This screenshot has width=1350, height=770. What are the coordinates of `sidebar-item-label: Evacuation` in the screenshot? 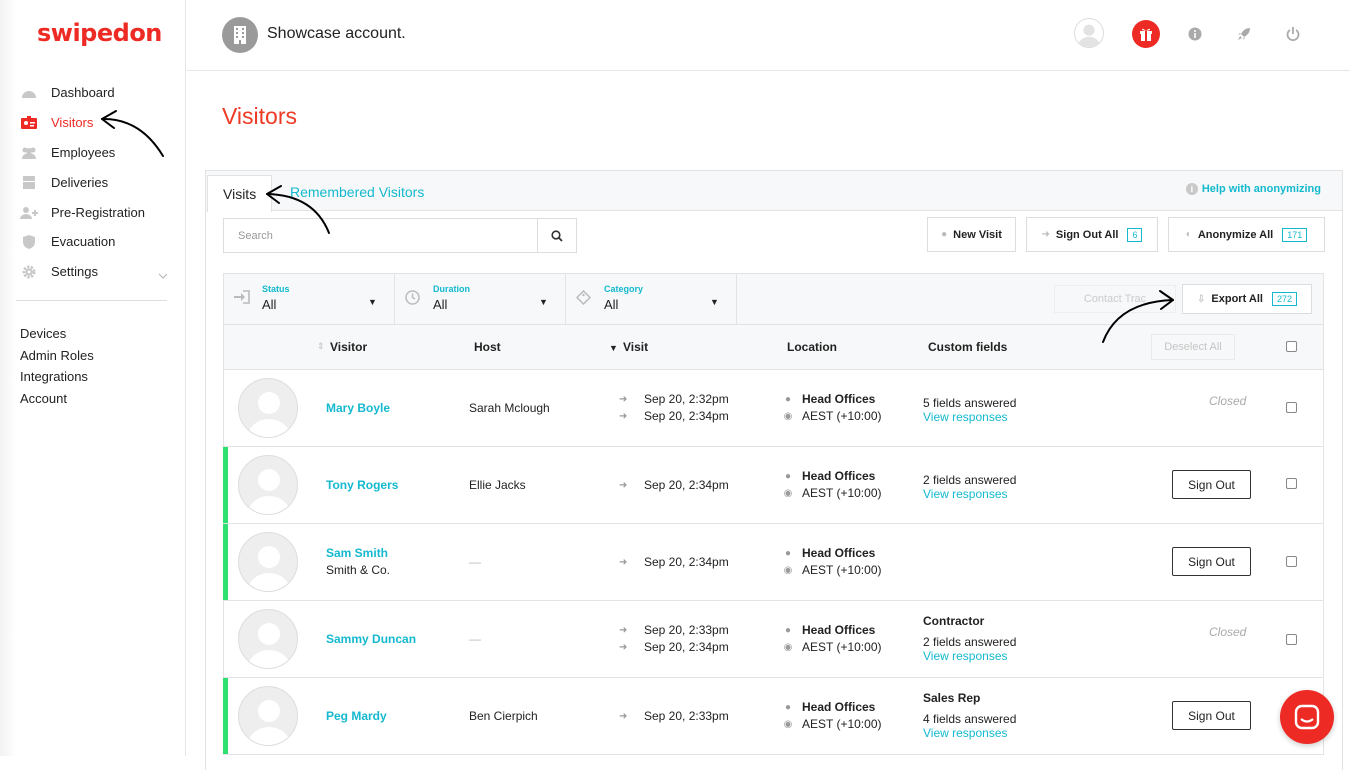 It's located at (83, 242).